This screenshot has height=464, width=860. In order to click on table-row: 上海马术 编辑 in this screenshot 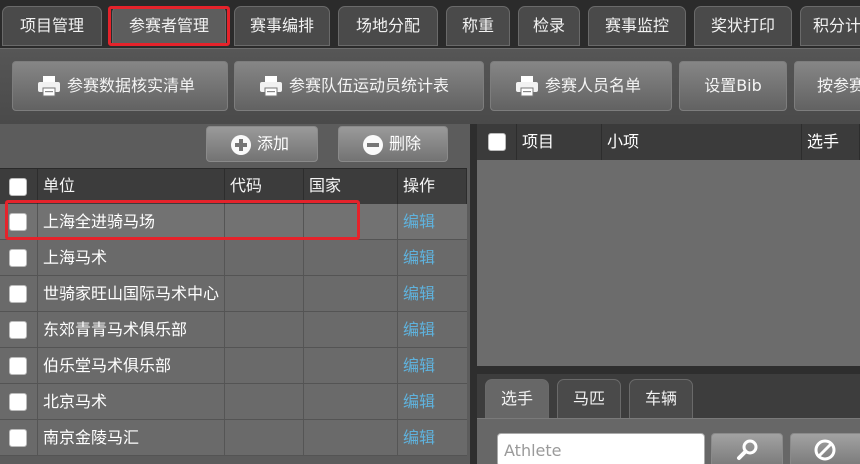, I will do `click(233, 258)`.